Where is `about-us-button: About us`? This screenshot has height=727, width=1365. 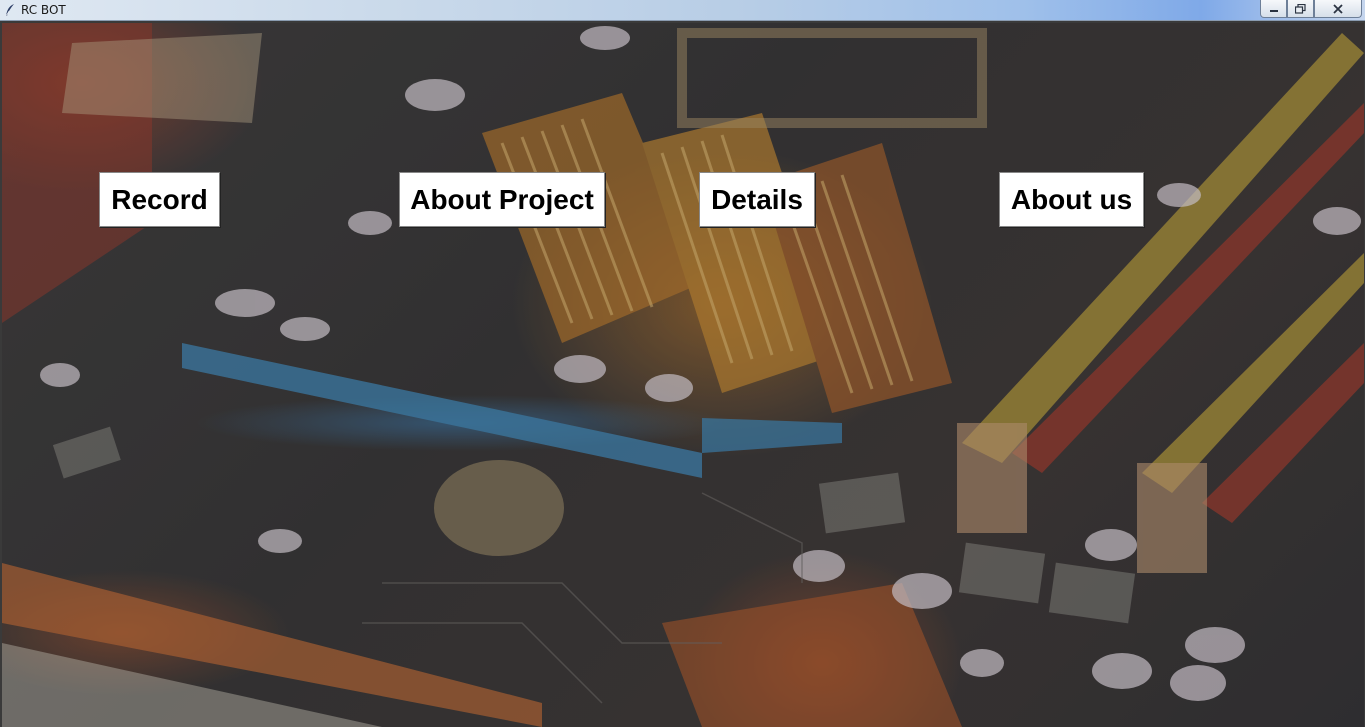
about-us-button: About us is located at coordinates (1071, 199).